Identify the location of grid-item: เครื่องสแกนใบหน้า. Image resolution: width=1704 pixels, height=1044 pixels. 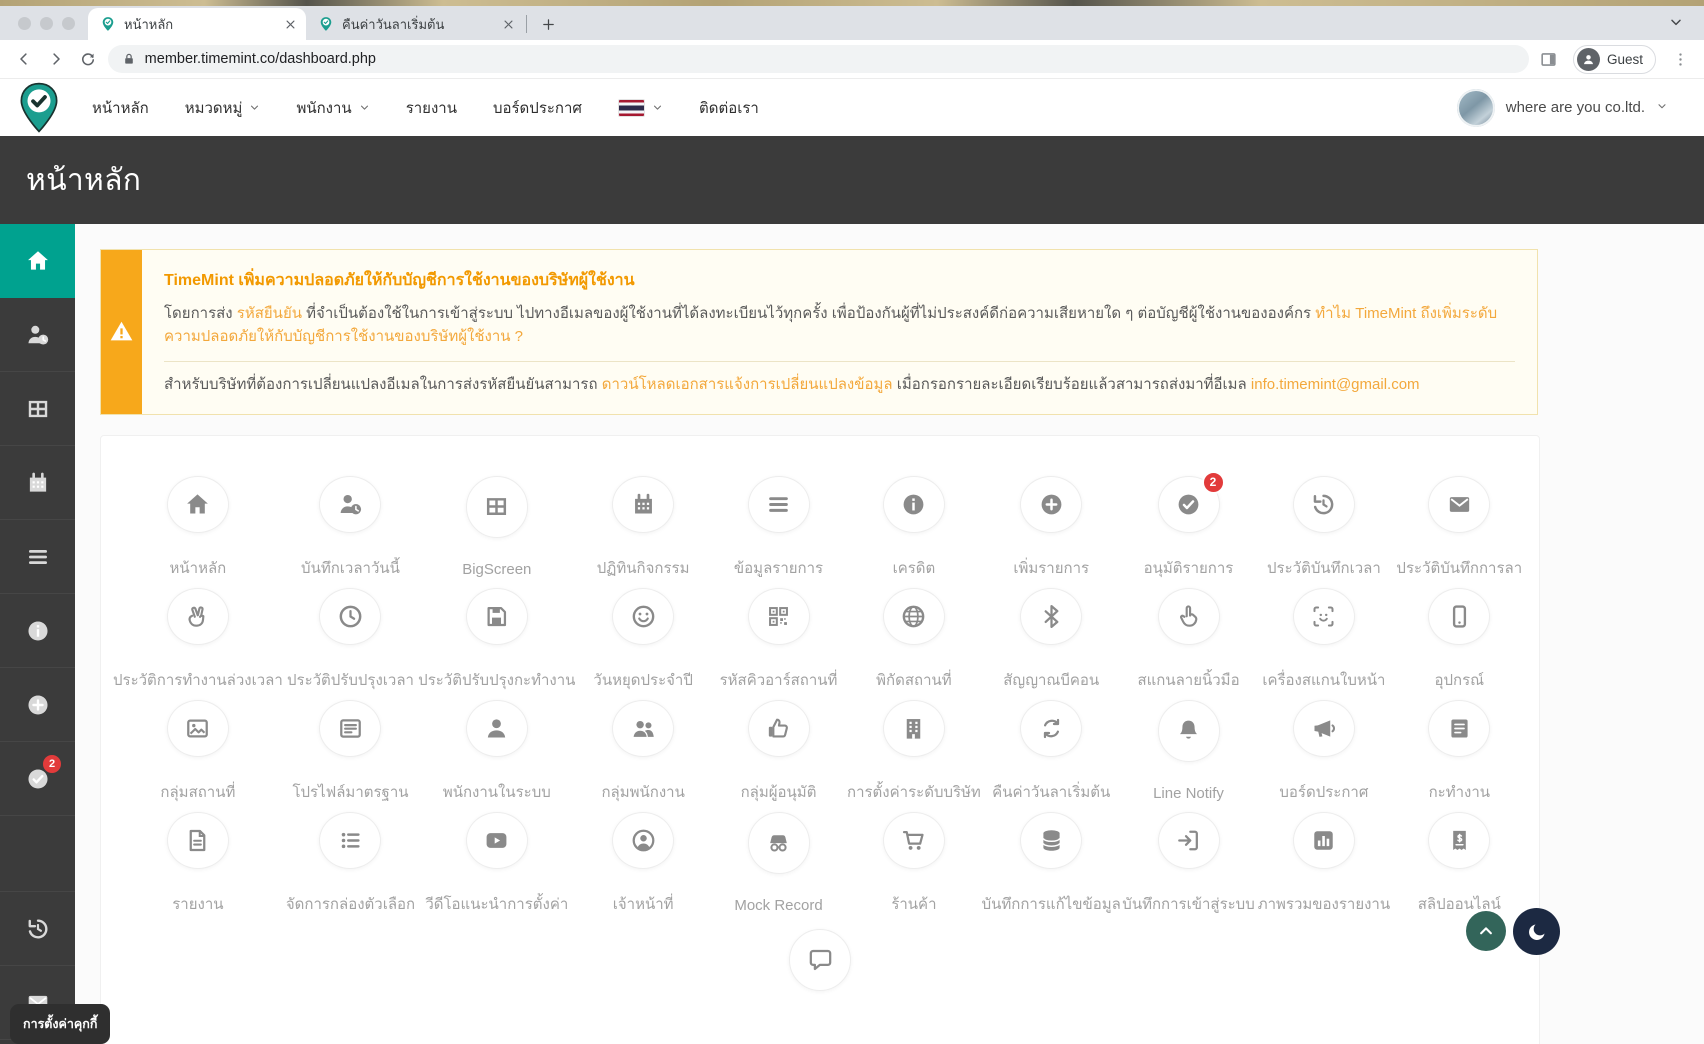
(1323, 639).